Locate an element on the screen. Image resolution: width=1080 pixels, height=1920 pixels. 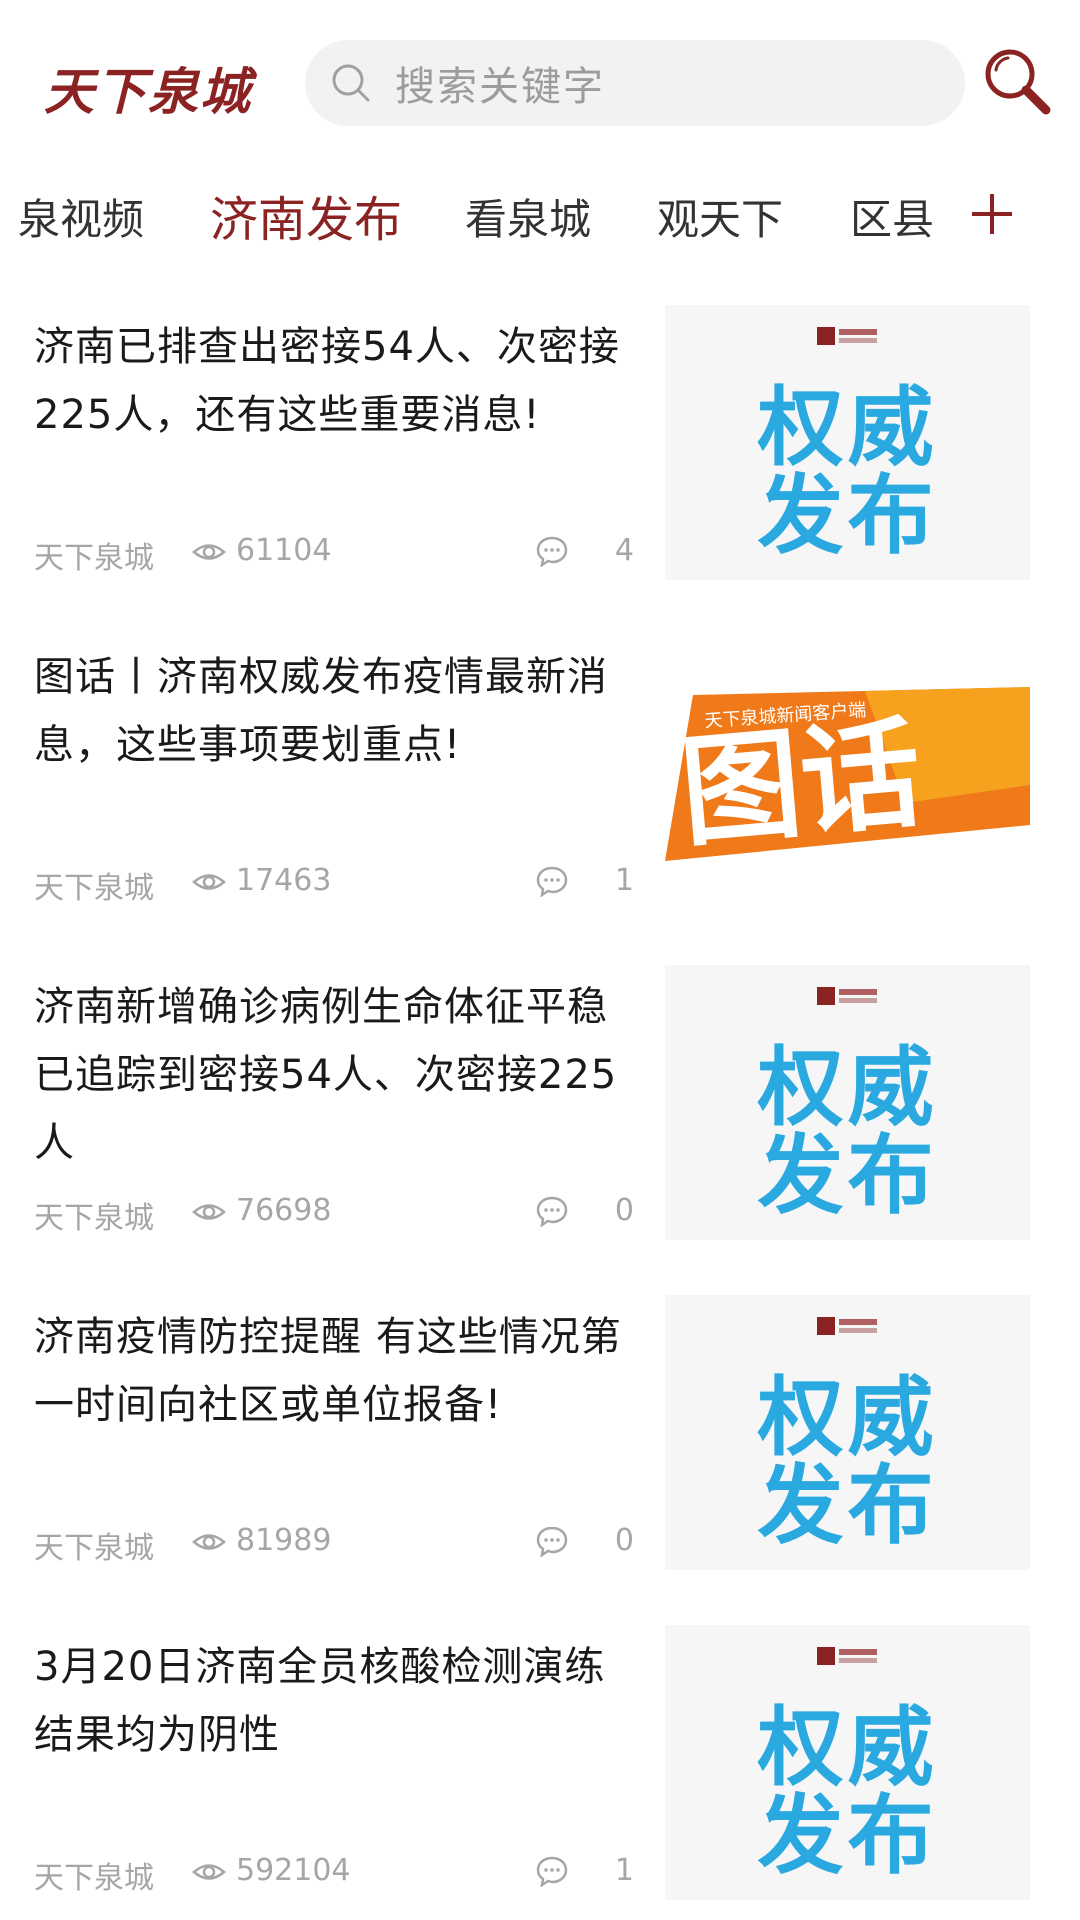
news-meta: 天下泉城 81989 0 is located at coordinates (334, 1544).